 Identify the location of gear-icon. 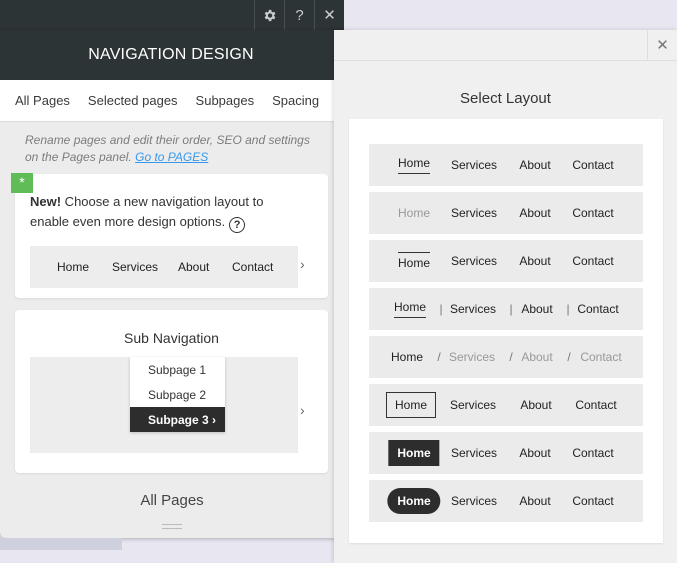
(270, 15).